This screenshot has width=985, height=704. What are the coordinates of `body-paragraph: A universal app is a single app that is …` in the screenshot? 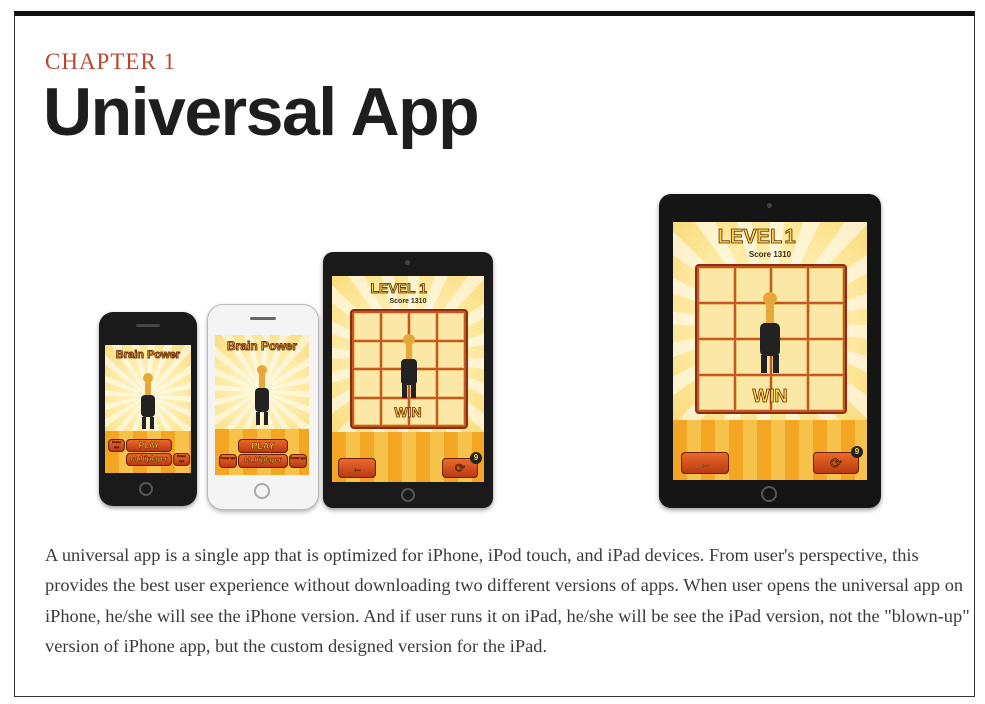 It's located at (507, 600).